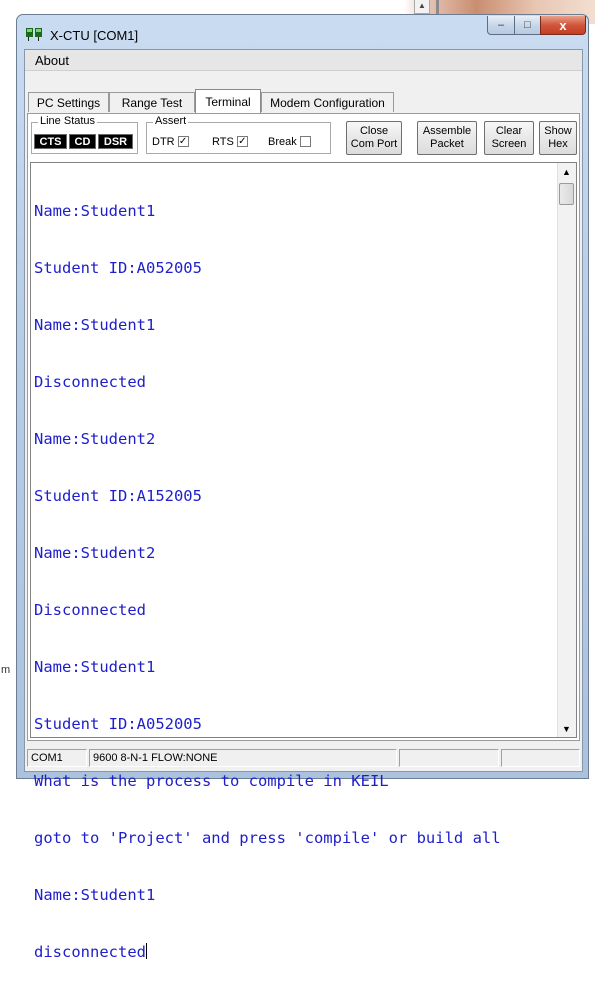  What do you see at coordinates (52, 60) in the screenshot?
I see `menu-about: About` at bounding box center [52, 60].